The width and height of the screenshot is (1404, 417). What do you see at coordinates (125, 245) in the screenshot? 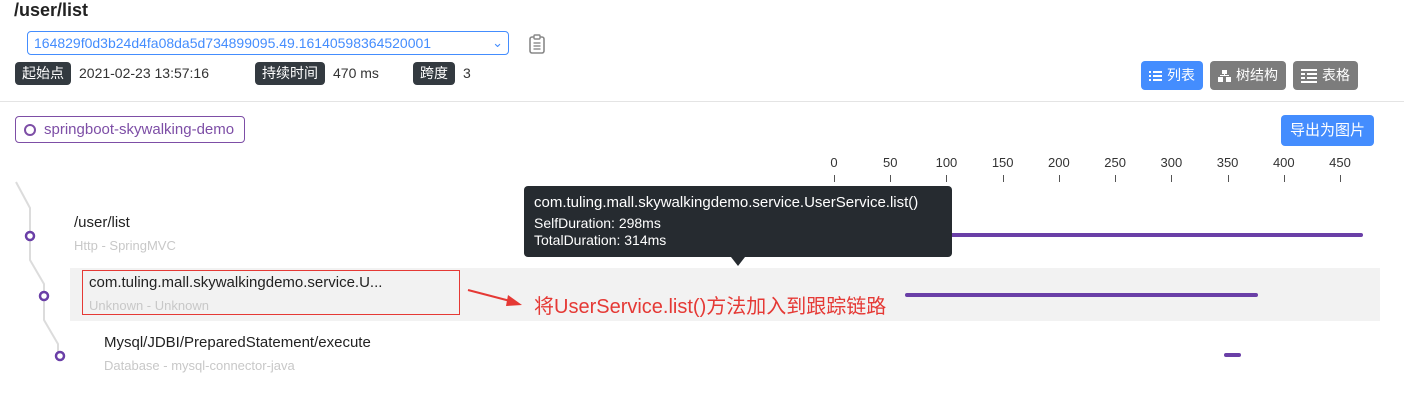
I see `span-1-sub: Http - SpringMVC` at bounding box center [125, 245].